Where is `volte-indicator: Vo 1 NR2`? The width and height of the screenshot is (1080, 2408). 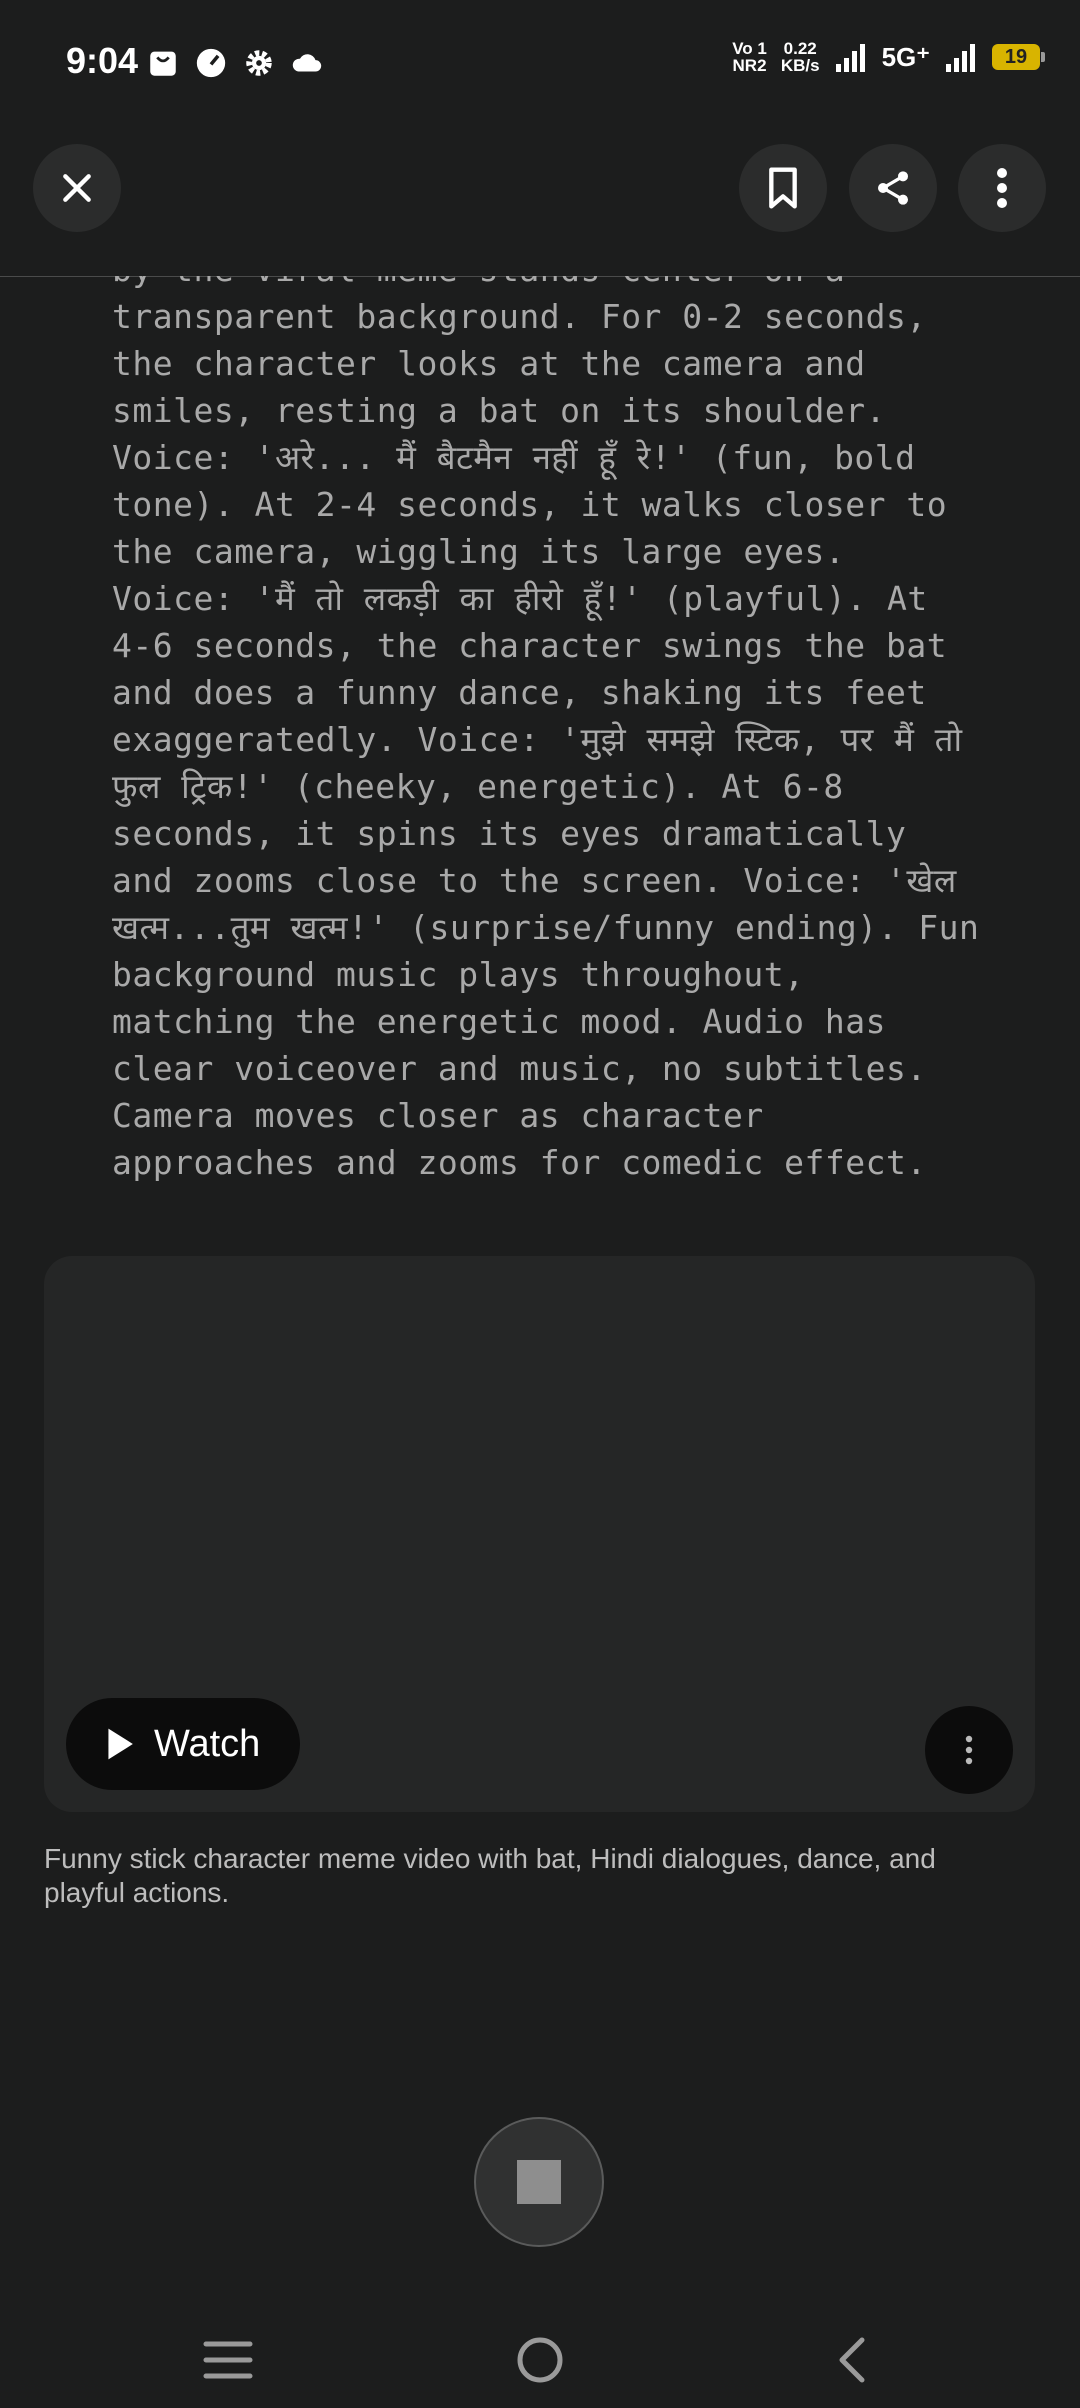
volte-indicator: Vo 1 NR2 is located at coordinates (749, 57).